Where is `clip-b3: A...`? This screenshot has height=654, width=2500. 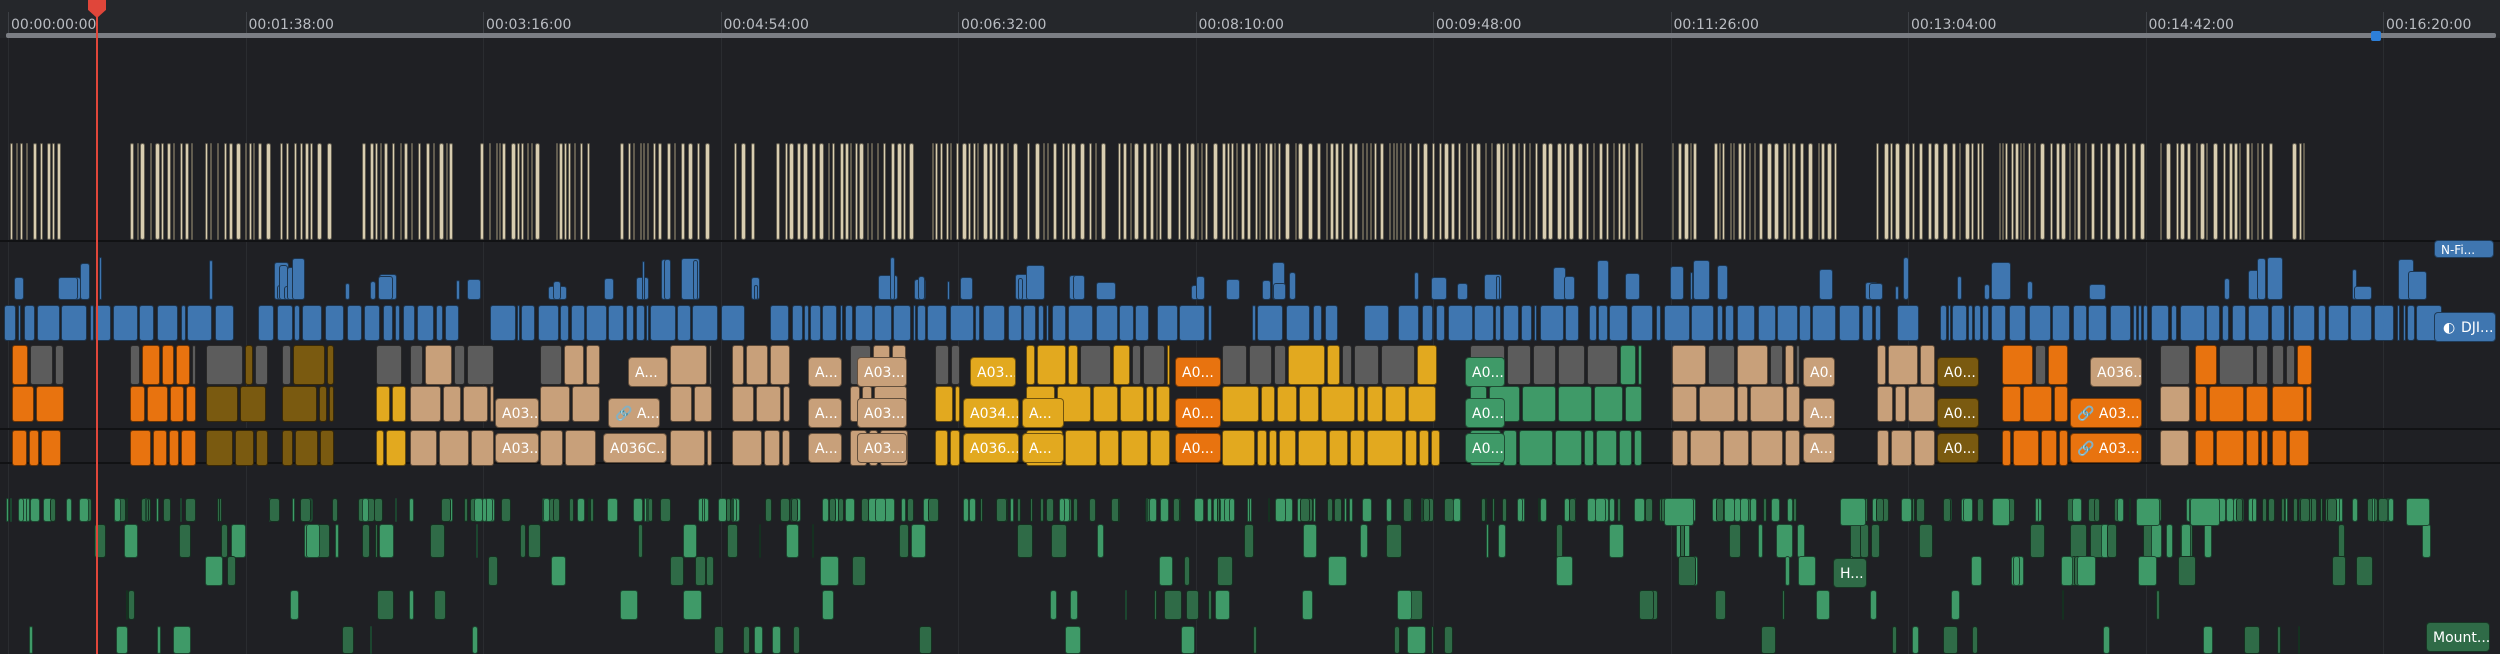 clip-b3: A... is located at coordinates (825, 413).